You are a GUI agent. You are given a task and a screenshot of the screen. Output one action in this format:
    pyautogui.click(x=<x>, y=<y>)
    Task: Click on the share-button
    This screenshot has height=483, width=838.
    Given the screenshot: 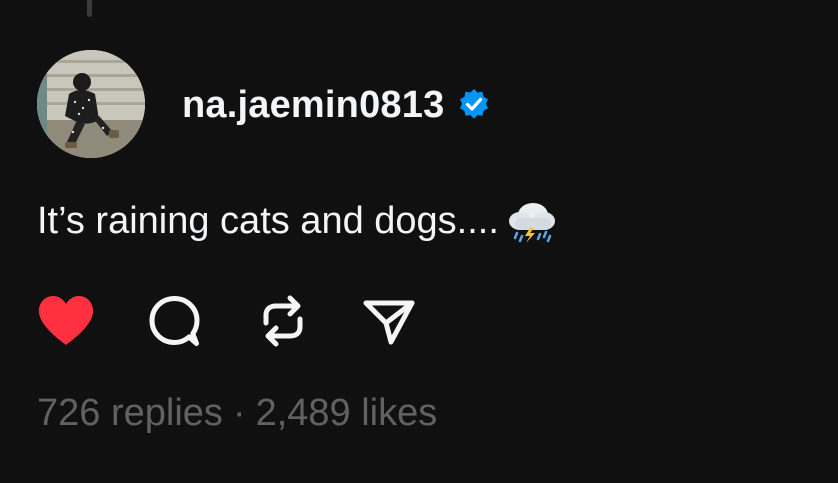 What is the action you would take?
    pyautogui.click(x=389, y=321)
    